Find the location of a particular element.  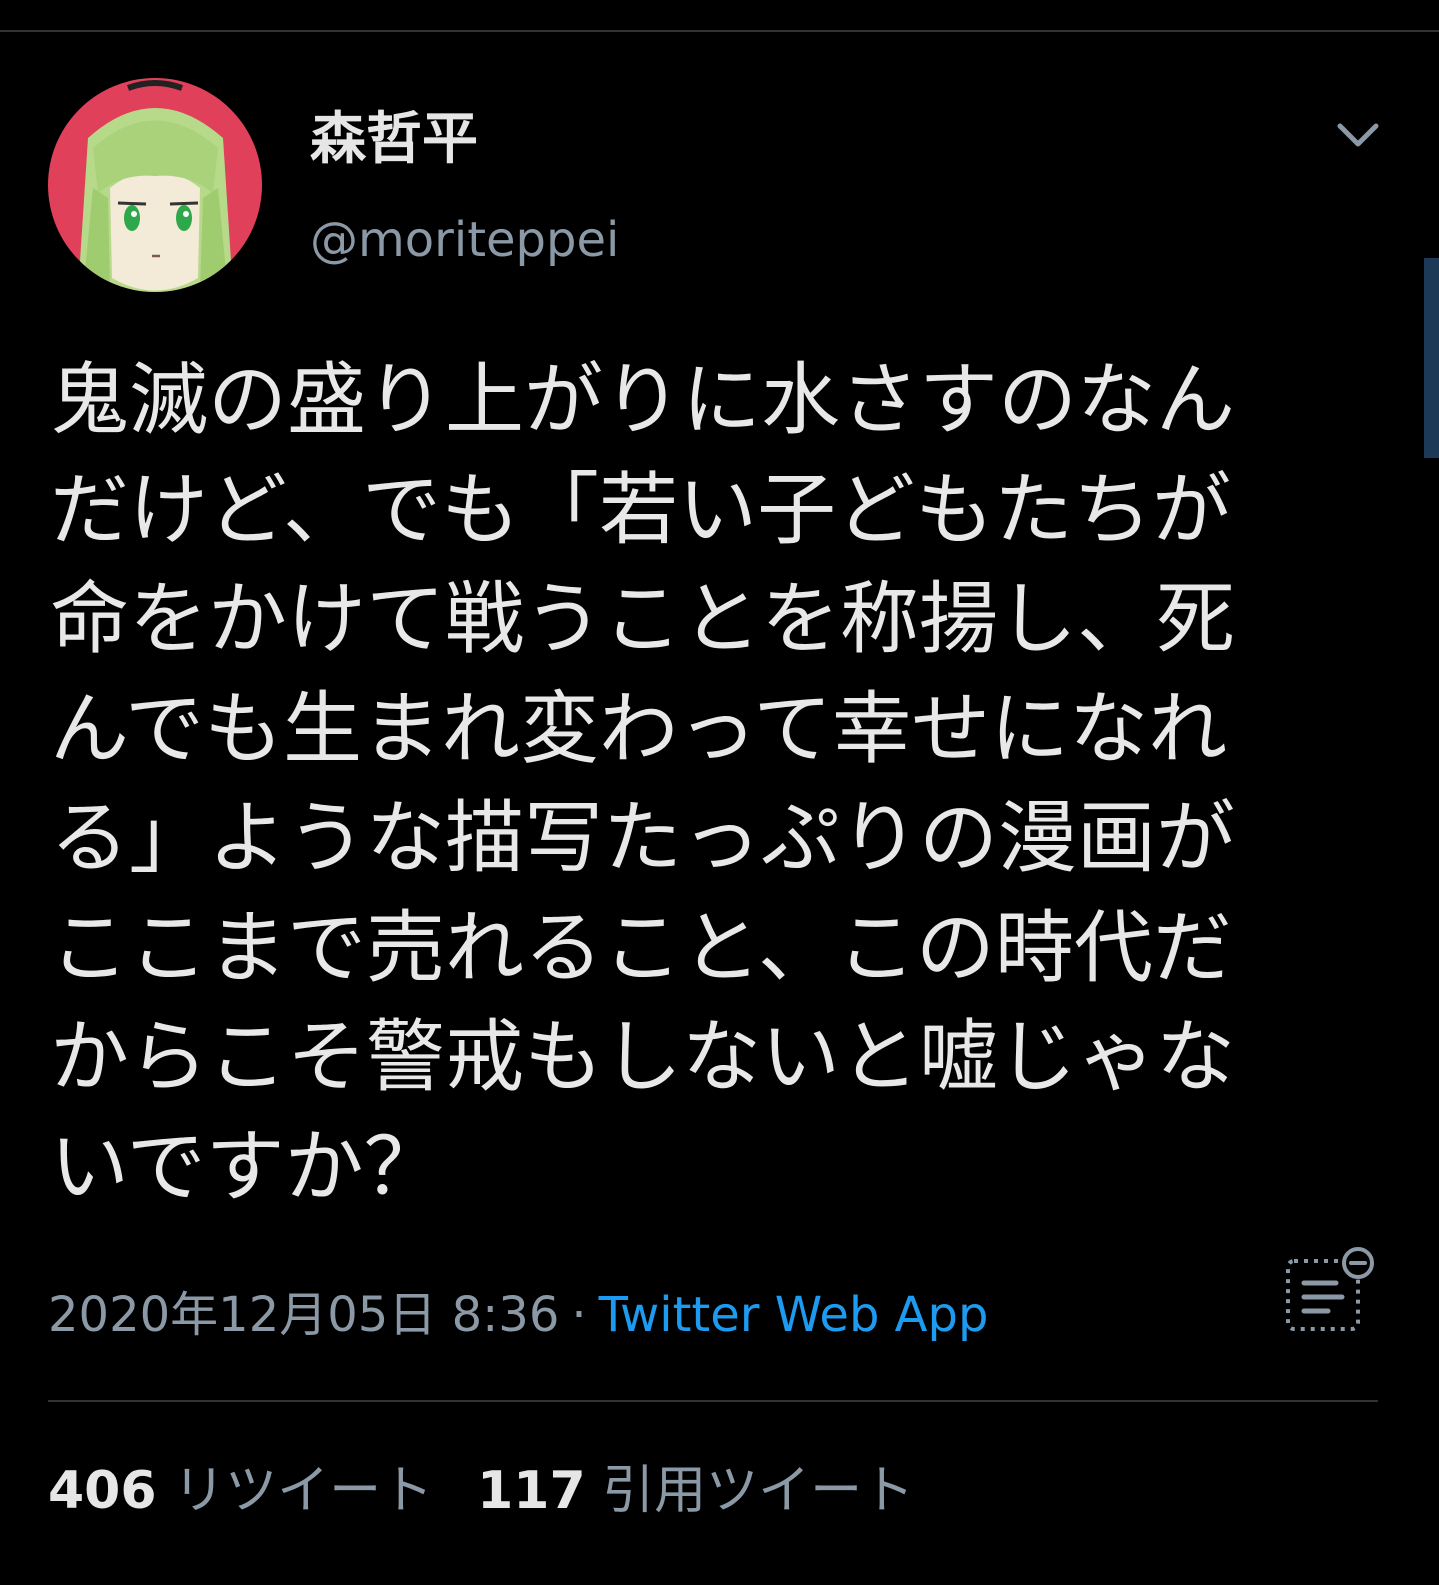

tweet-source-link: Twitter Web App is located at coordinates (794, 1315).